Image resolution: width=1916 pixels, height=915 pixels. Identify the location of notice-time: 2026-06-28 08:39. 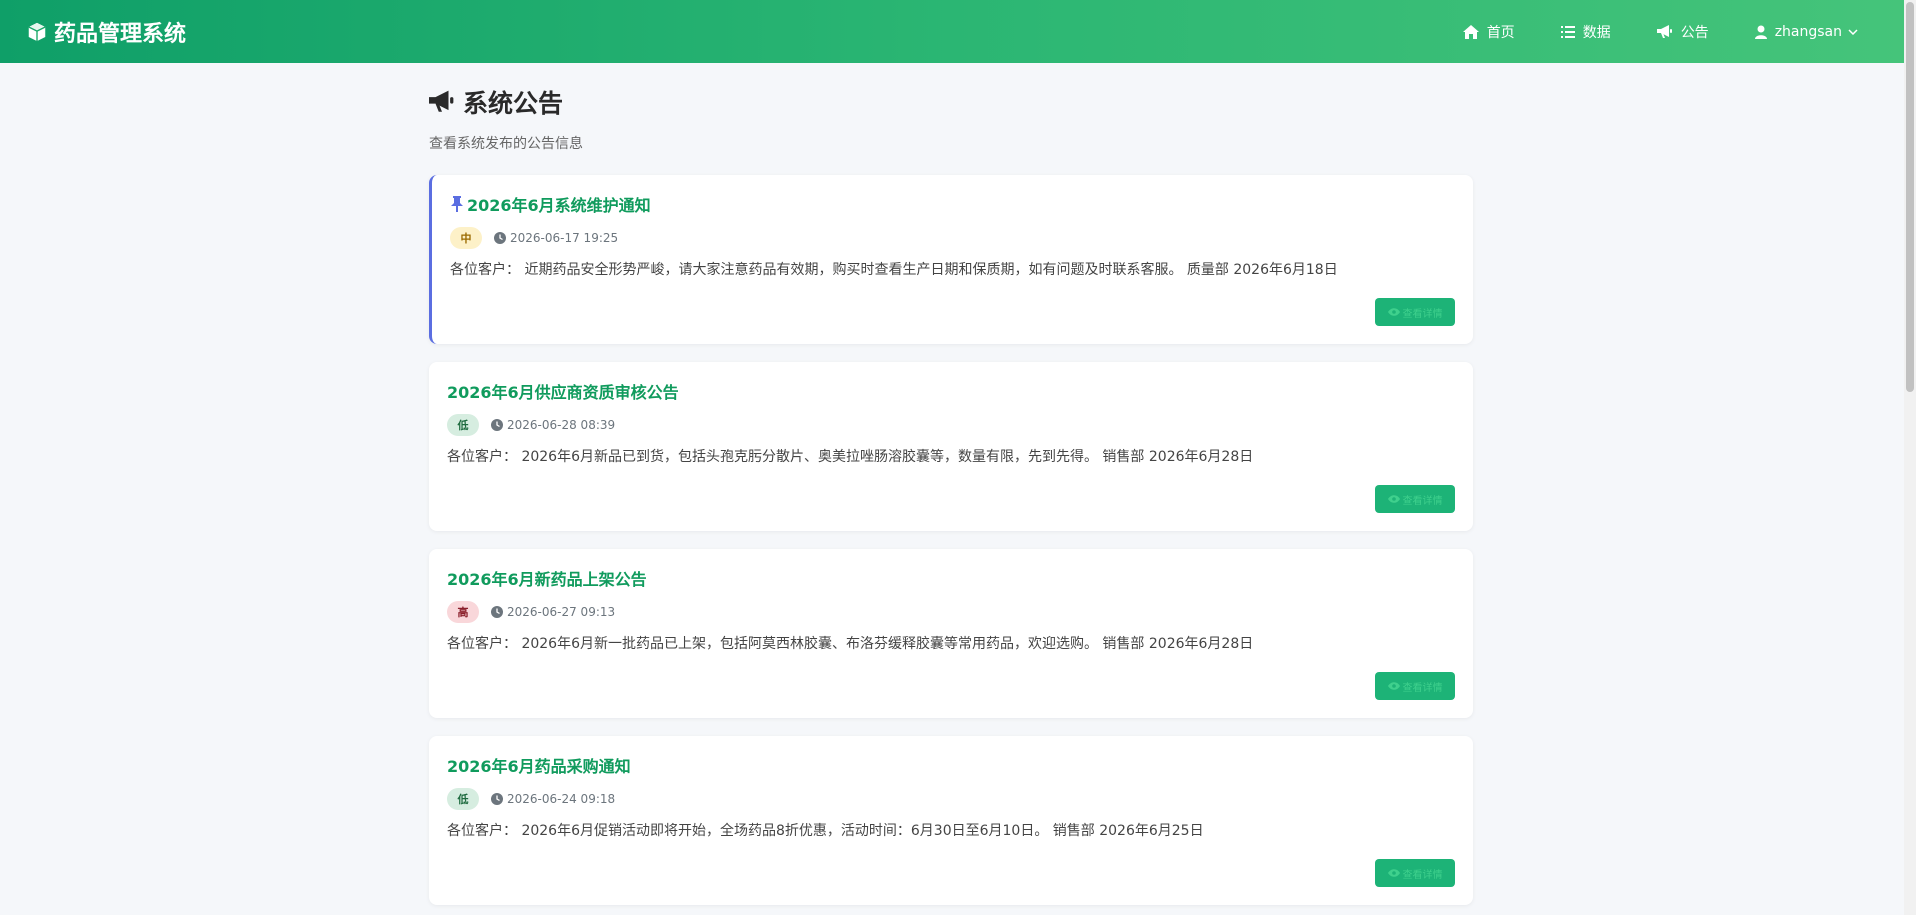
(553, 425).